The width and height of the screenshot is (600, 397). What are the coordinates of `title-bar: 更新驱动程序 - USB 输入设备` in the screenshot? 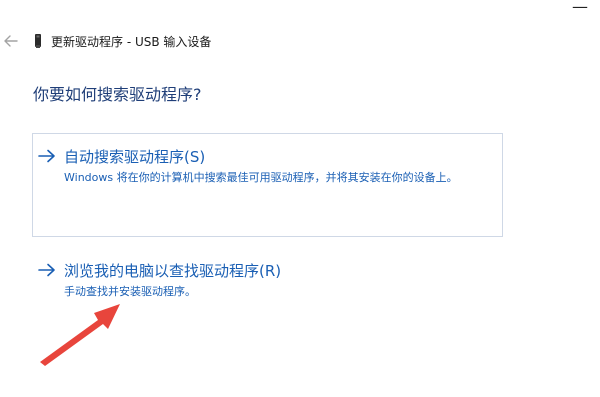 It's located at (105, 41).